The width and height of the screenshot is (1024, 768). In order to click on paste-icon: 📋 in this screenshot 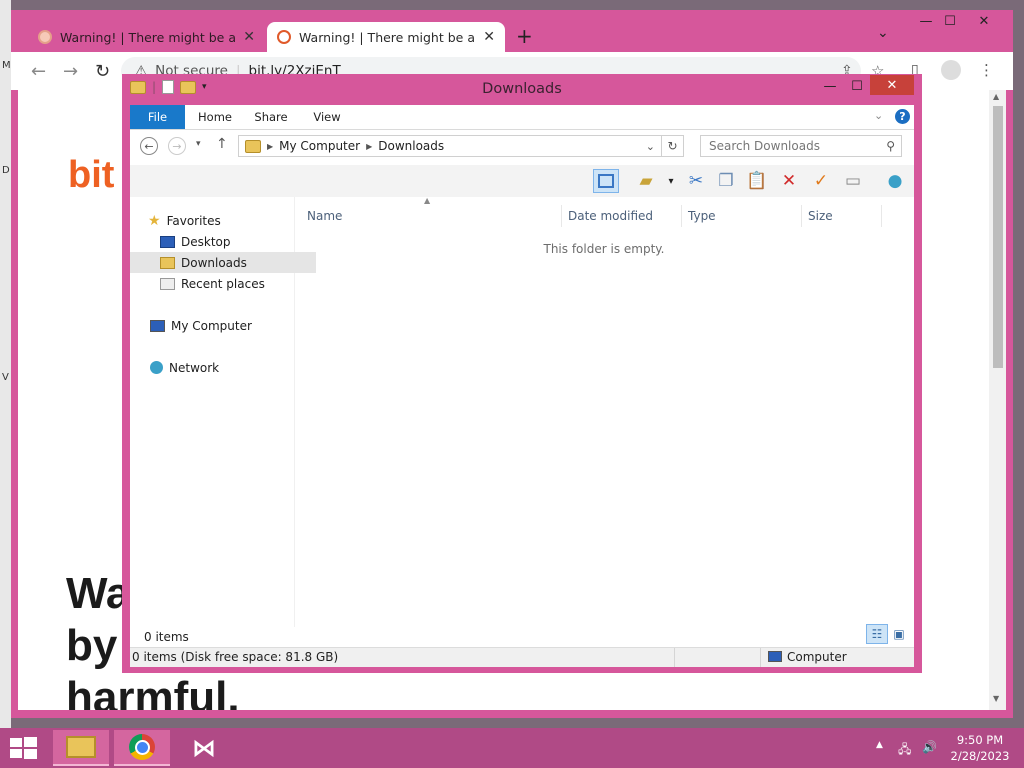, I will do `click(757, 181)`.